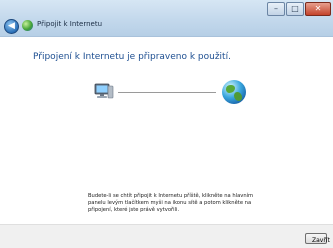 The width and height of the screenshot is (333, 248). Describe the element at coordinates (234, 92) in the screenshot. I see `globe-icon` at that location.